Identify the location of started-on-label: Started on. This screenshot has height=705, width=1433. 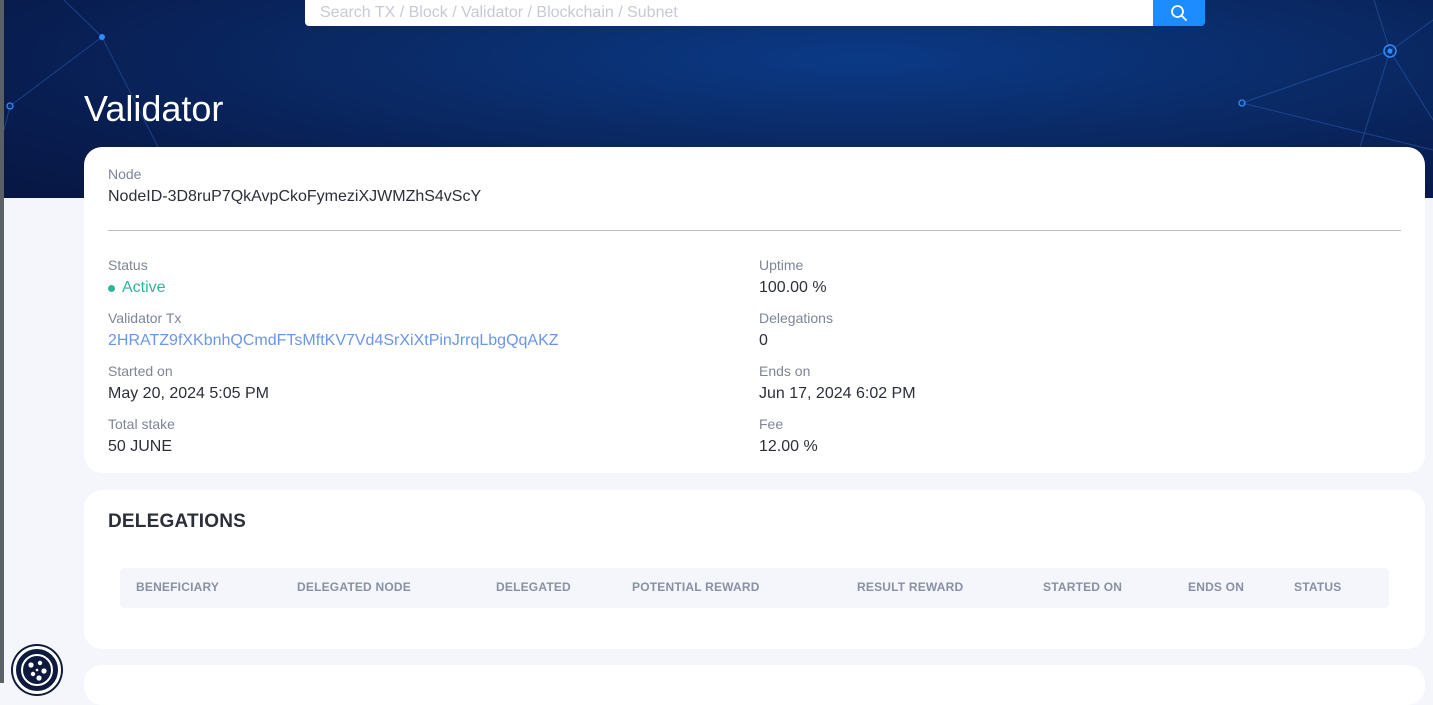
(140, 371).